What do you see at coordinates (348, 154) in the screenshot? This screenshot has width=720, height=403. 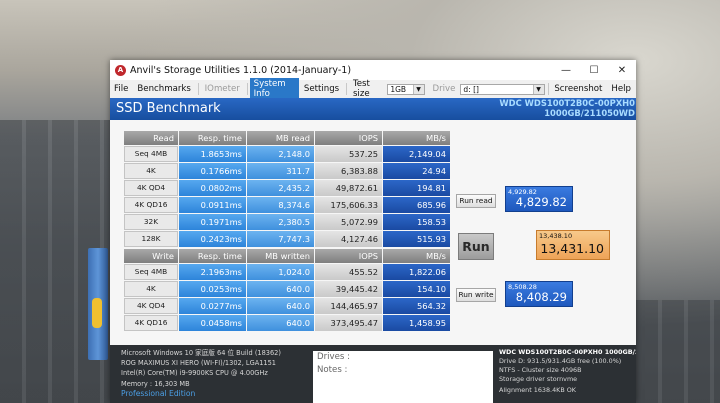 I see `result-cell: 537.25` at bounding box center [348, 154].